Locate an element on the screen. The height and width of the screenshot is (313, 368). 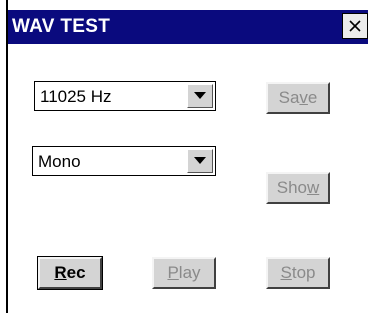
save-button: Sa v e is located at coordinates (298, 98).